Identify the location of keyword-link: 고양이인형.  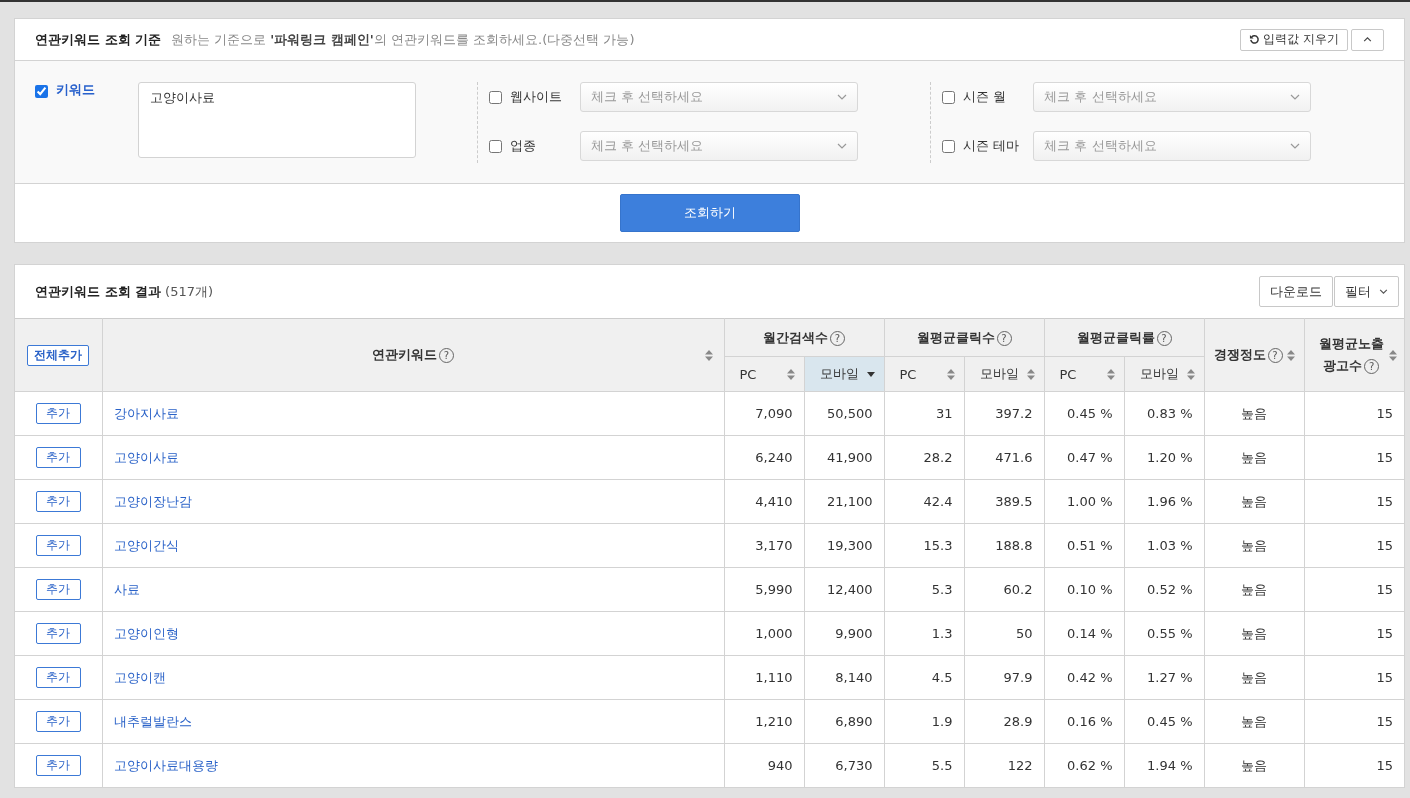
(146, 633).